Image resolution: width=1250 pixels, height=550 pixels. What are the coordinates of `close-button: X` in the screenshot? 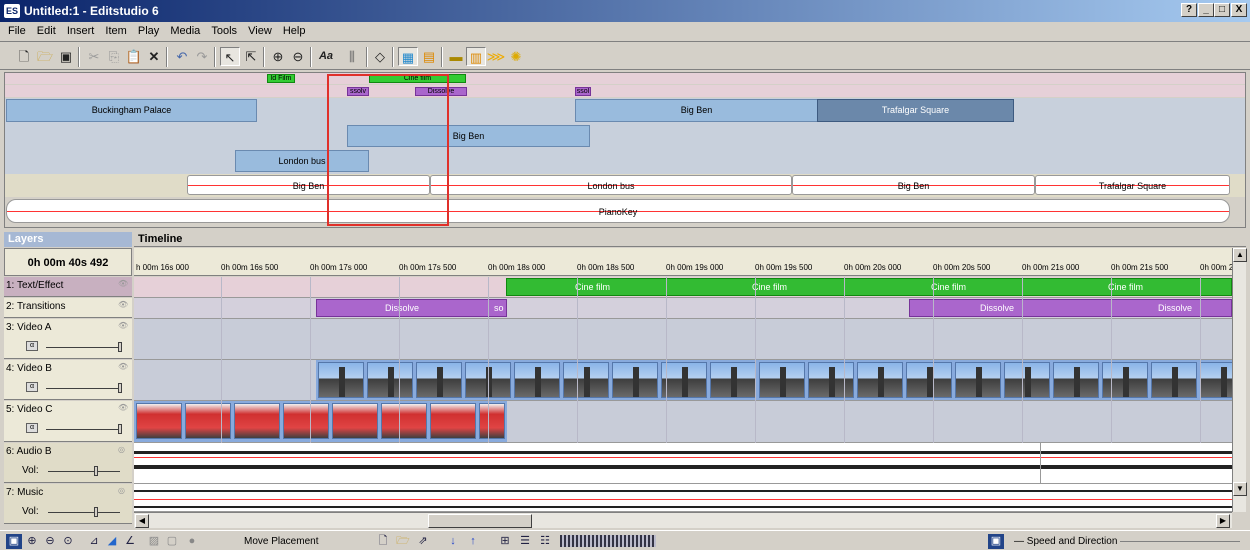 It's located at (1239, 10).